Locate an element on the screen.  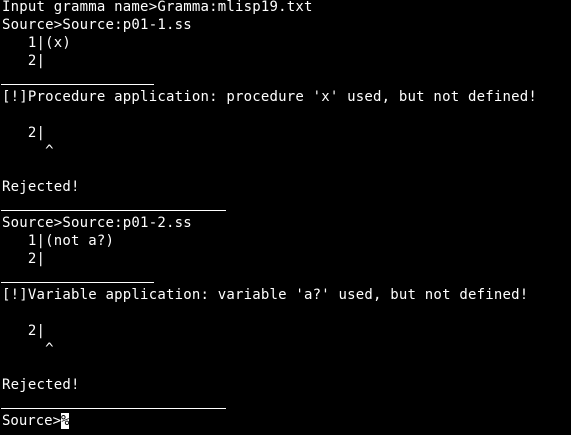
input-prompt-row: Source>% is located at coordinates (35, 421).